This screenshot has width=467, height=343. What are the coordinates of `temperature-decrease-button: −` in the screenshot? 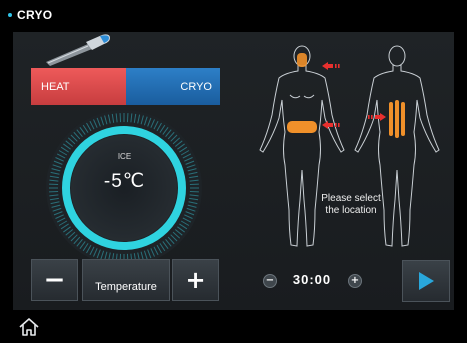 It's located at (54, 280).